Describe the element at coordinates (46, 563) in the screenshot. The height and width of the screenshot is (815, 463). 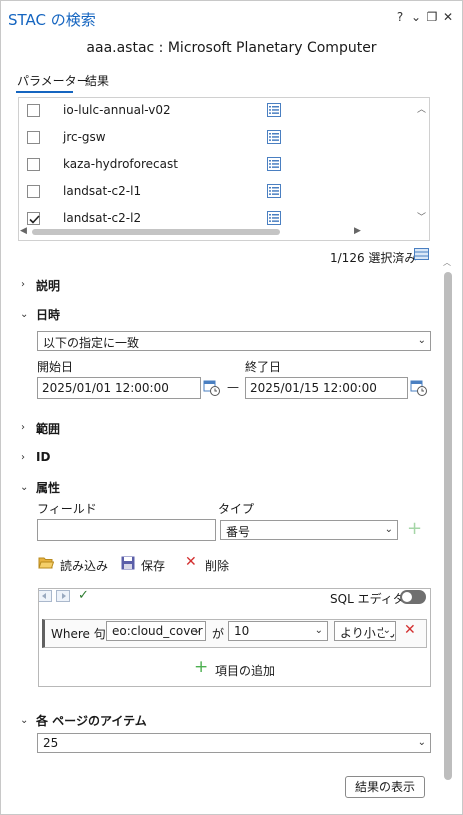
I see `open-folder-icon` at that location.